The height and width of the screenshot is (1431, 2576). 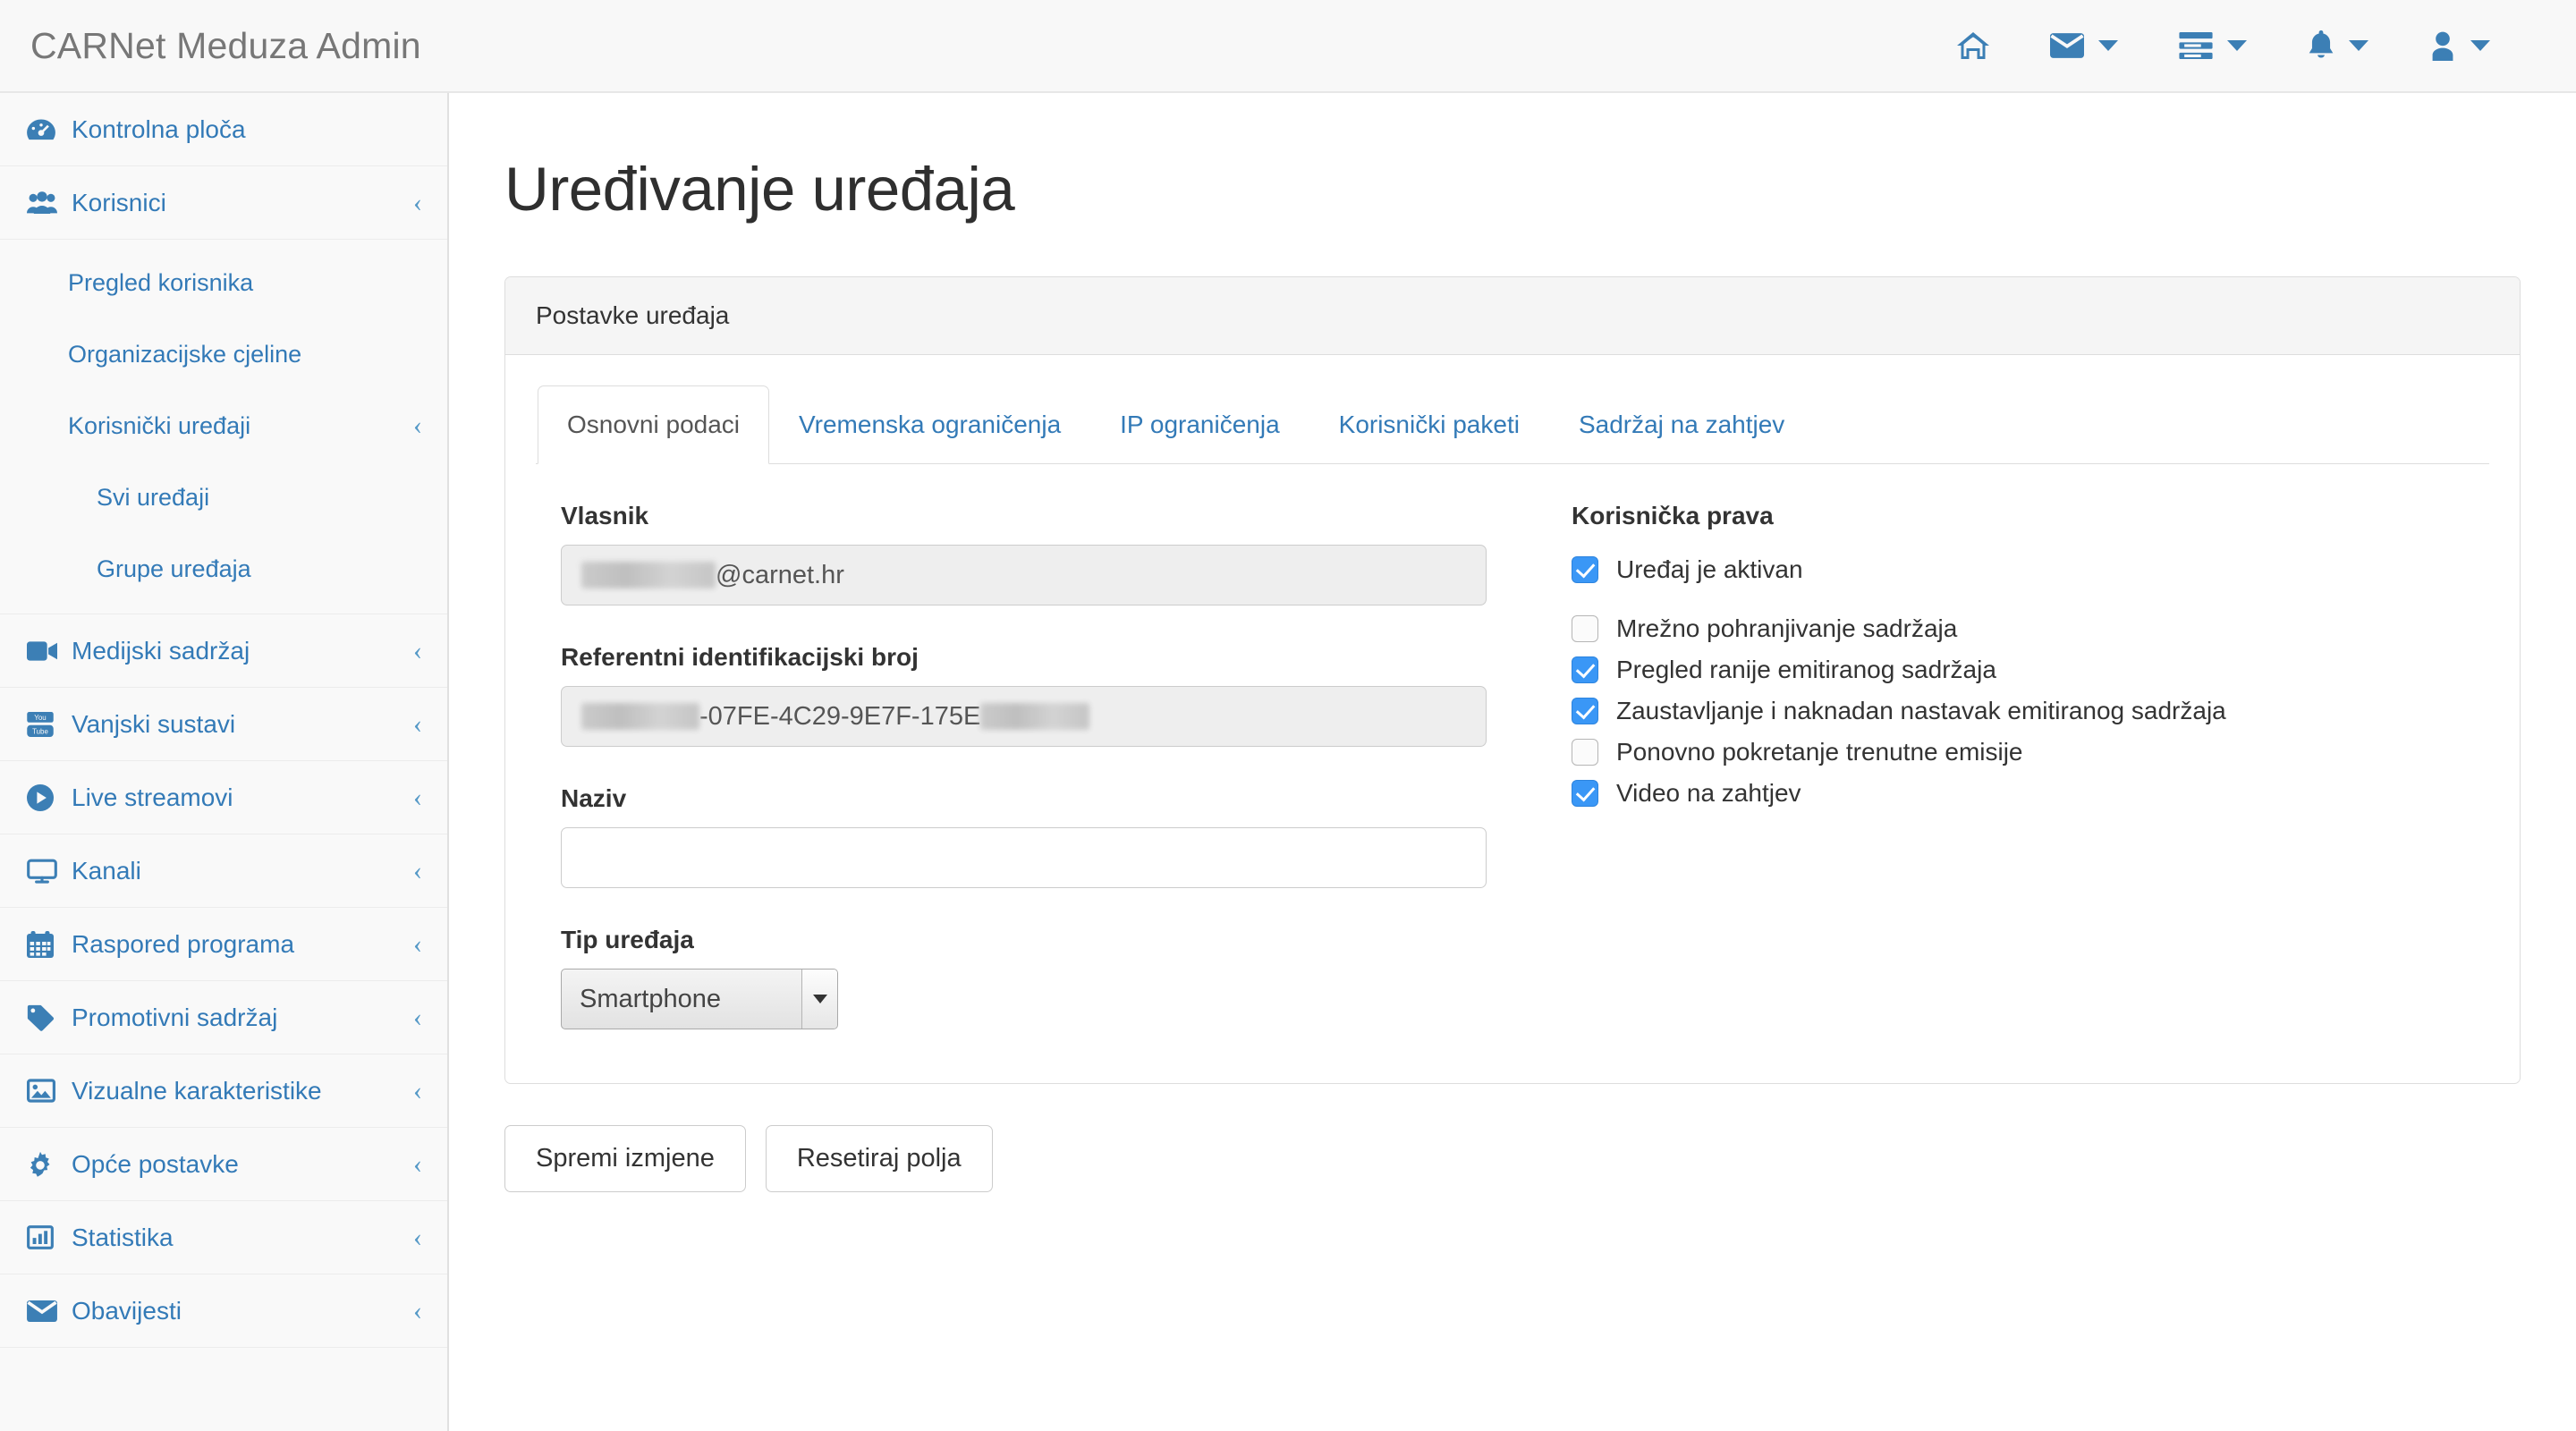 What do you see at coordinates (1288, 47) in the screenshot?
I see `top-navbar: CARNet Meduza Admin` at bounding box center [1288, 47].